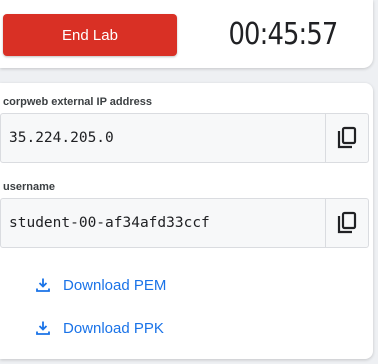 The height and width of the screenshot is (364, 378). I want to click on ip-address-label: corpweb external IP address, so click(77, 102).